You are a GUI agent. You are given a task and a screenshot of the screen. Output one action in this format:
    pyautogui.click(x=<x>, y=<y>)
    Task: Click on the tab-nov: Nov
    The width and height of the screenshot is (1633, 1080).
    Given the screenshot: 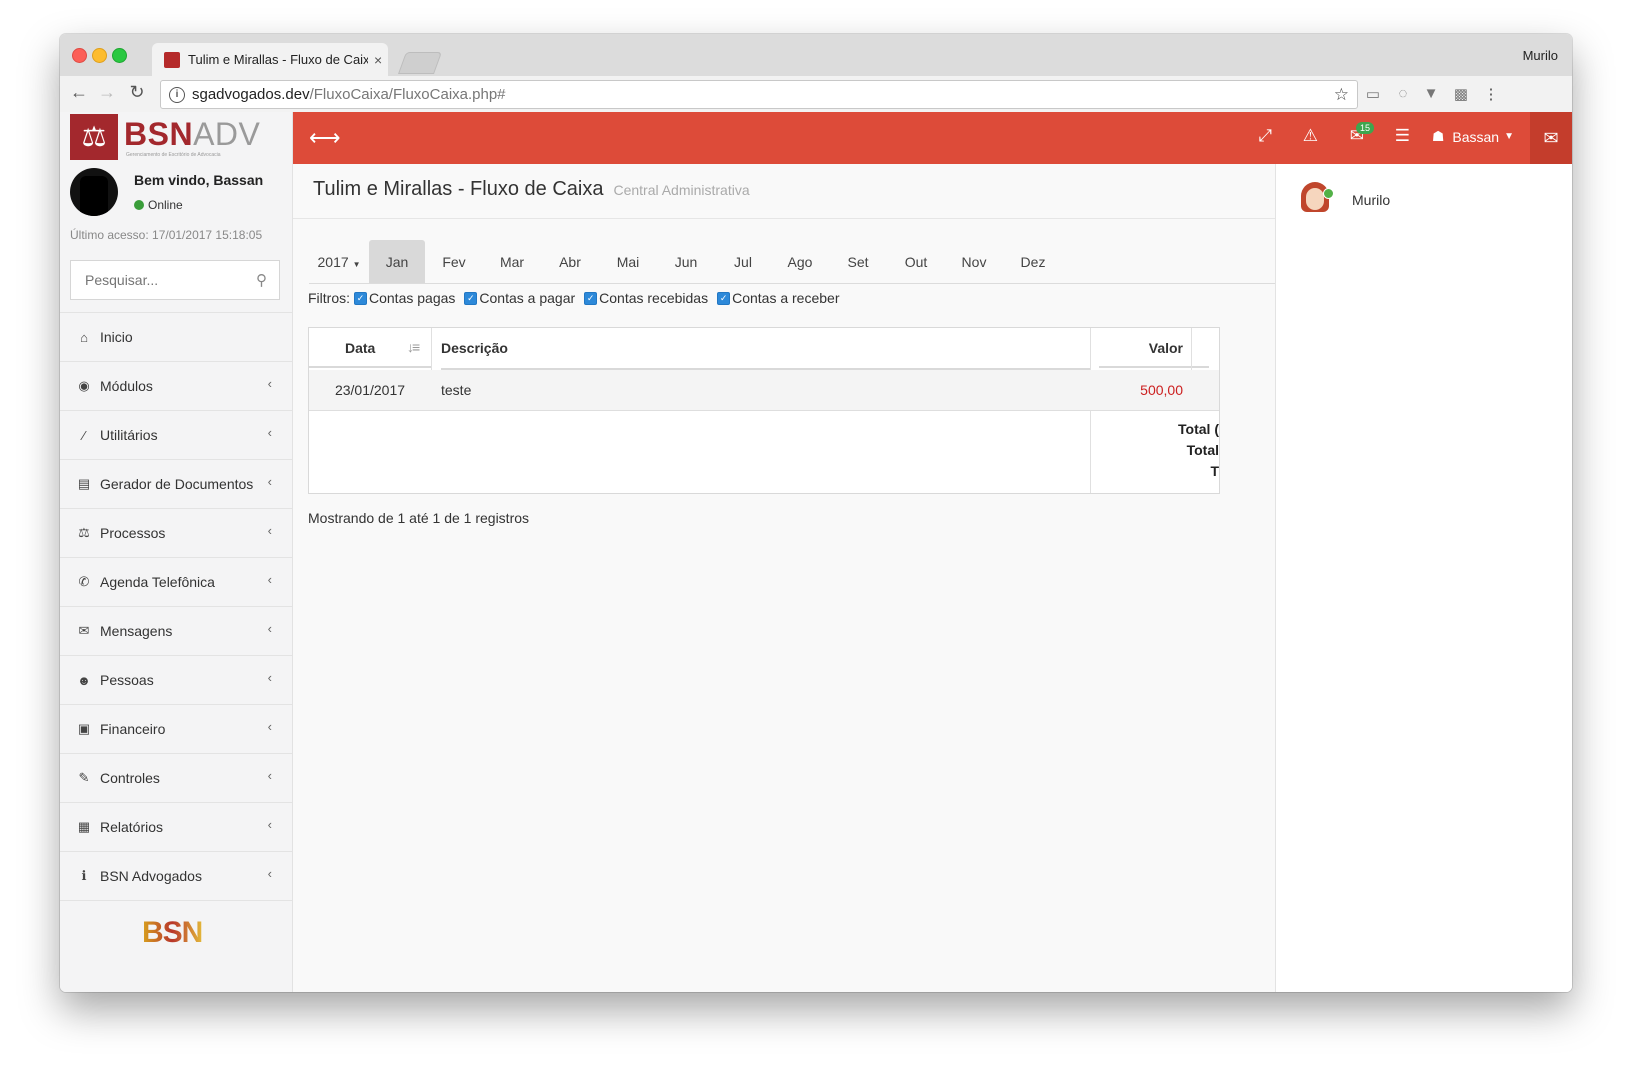 What is the action you would take?
    pyautogui.click(x=974, y=262)
    